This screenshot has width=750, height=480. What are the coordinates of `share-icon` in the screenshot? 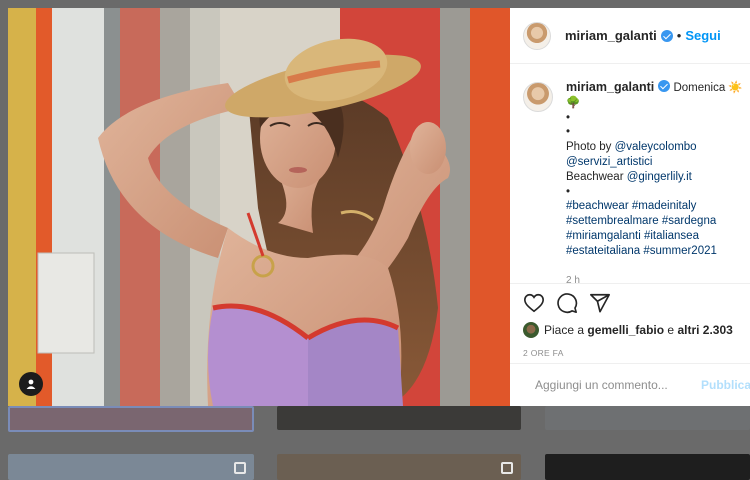 It's located at (600, 303).